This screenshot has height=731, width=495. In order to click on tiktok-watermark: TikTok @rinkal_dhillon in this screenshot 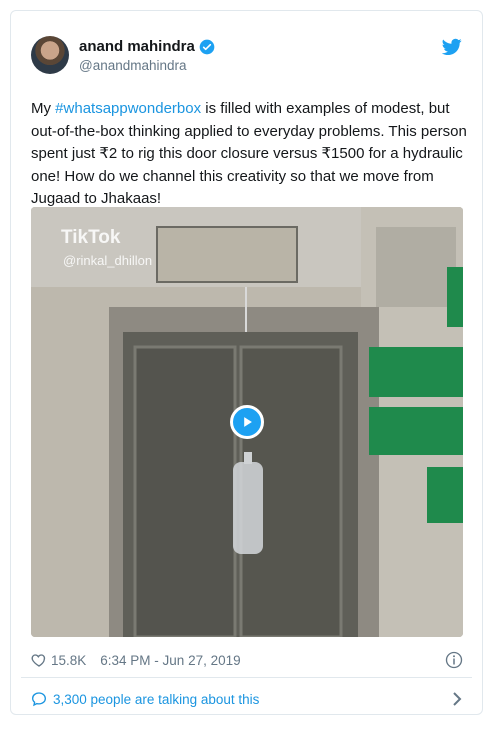, I will do `click(106, 247)`.